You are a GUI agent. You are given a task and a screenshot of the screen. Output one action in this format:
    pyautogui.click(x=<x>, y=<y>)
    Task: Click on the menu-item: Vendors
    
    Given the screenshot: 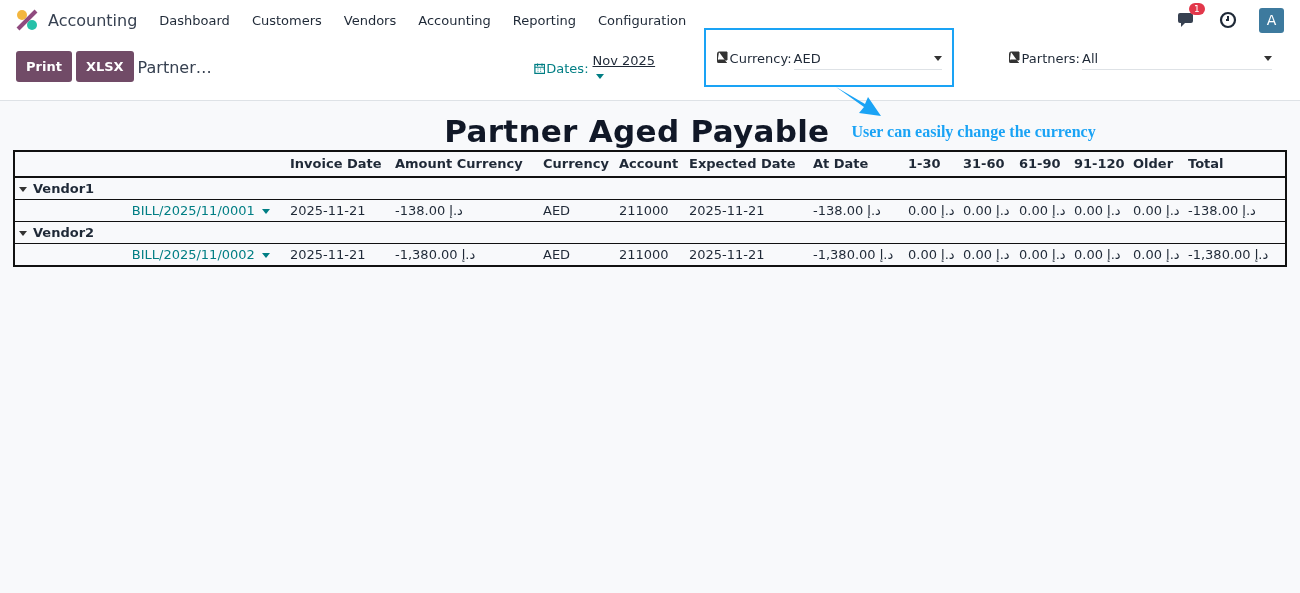 What is the action you would take?
    pyautogui.click(x=370, y=20)
    